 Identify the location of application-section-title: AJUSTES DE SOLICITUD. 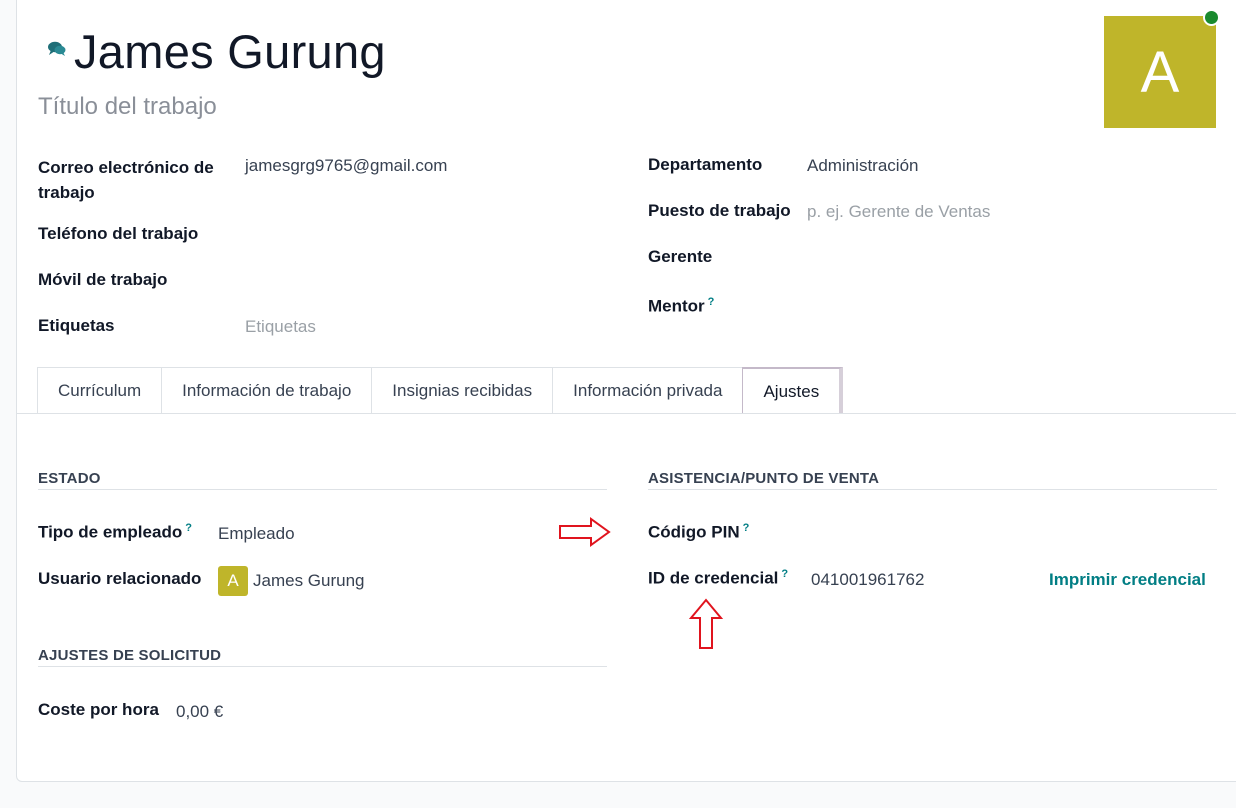
(130, 655).